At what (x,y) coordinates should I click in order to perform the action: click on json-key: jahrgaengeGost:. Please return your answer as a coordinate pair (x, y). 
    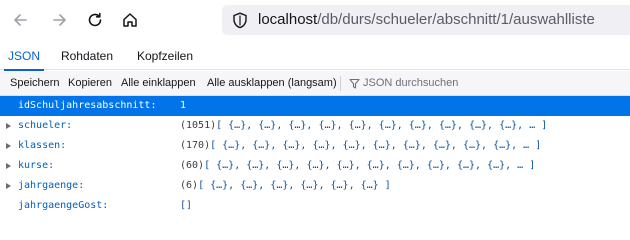
    Looking at the image, I should click on (63, 205).